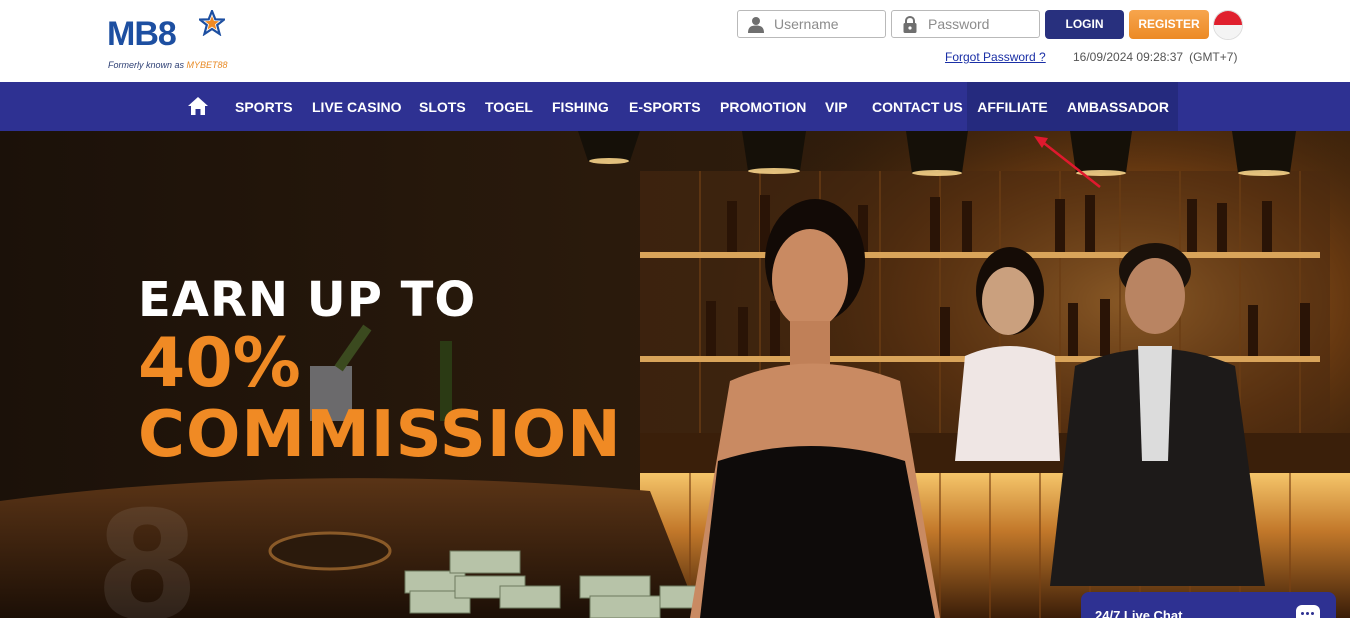 Image resolution: width=1350 pixels, height=625 pixels. Describe the element at coordinates (147, 65) in the screenshot. I see `logo-subtitle-prefix: Formerly known as` at that location.